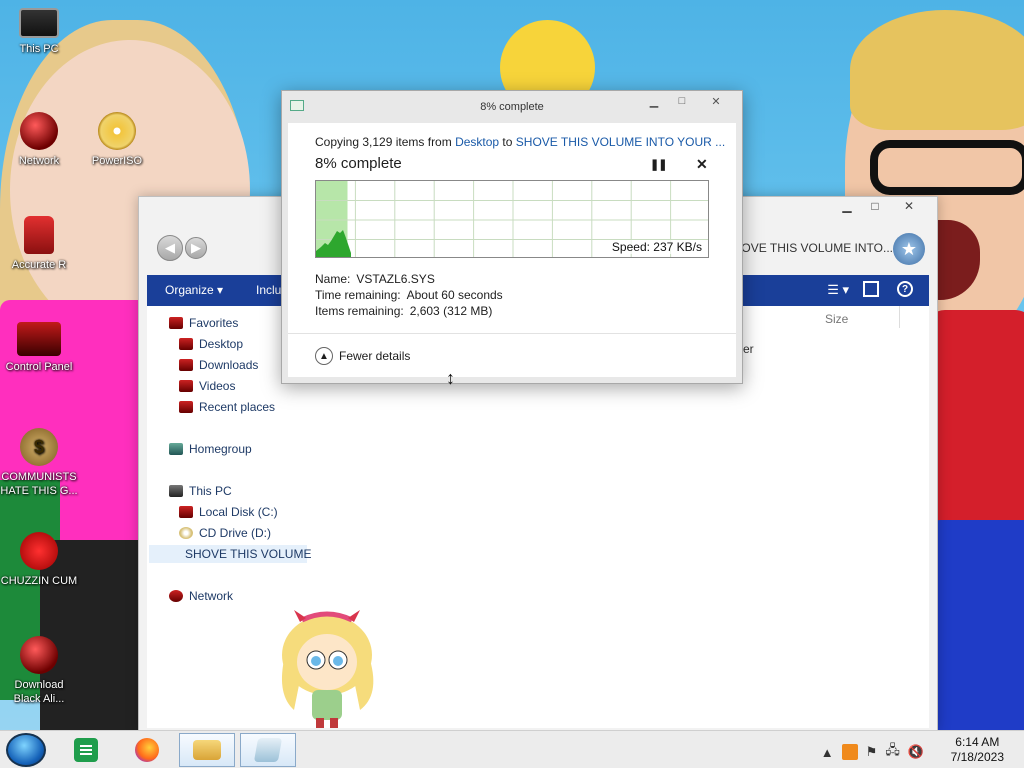  I want to click on taskbar-app-firefox, so click(147, 750).